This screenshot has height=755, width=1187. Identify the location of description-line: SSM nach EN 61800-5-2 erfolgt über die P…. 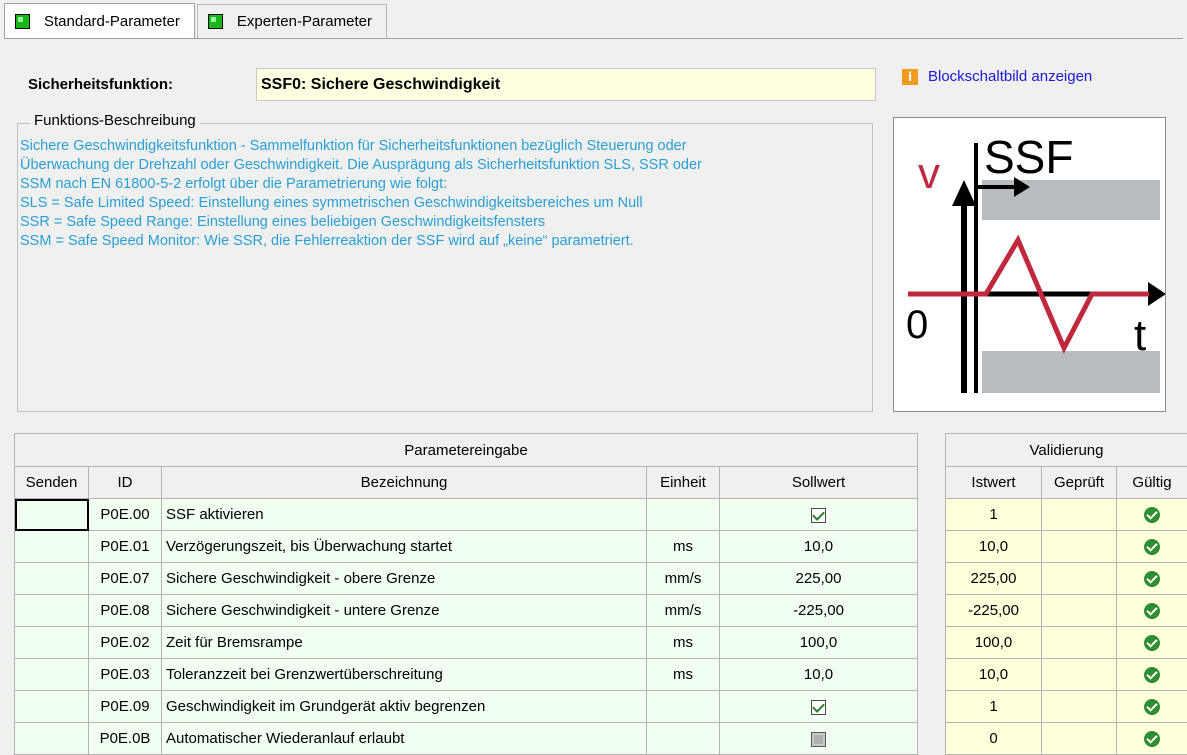
(234, 184).